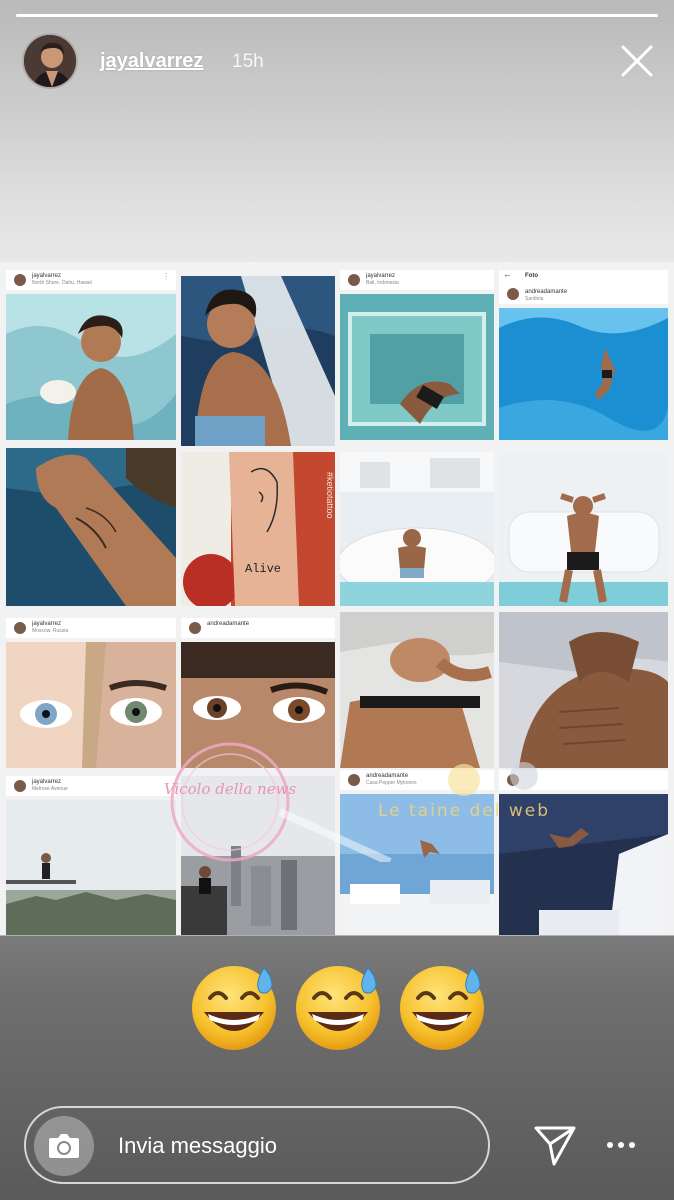 The width and height of the screenshot is (674, 1200). Describe the element at coordinates (50, 631) in the screenshot. I see `post-location: Moscow, Russia` at that location.